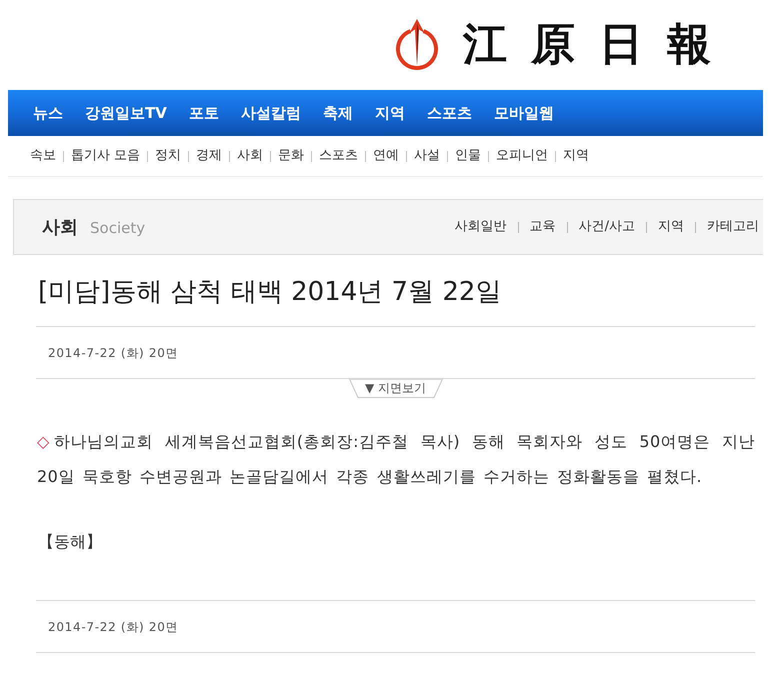 This screenshot has height=673, width=774. What do you see at coordinates (270, 113) in the screenshot?
I see `nav-link: 사설칼럼` at bounding box center [270, 113].